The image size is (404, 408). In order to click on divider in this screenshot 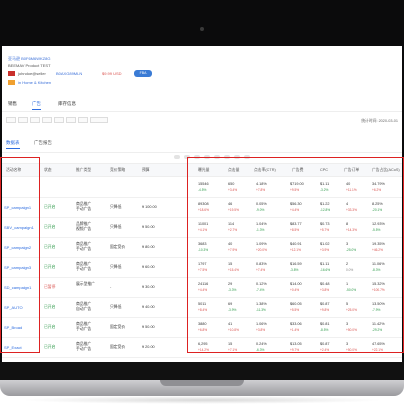, I will do `click(202, 152)`.